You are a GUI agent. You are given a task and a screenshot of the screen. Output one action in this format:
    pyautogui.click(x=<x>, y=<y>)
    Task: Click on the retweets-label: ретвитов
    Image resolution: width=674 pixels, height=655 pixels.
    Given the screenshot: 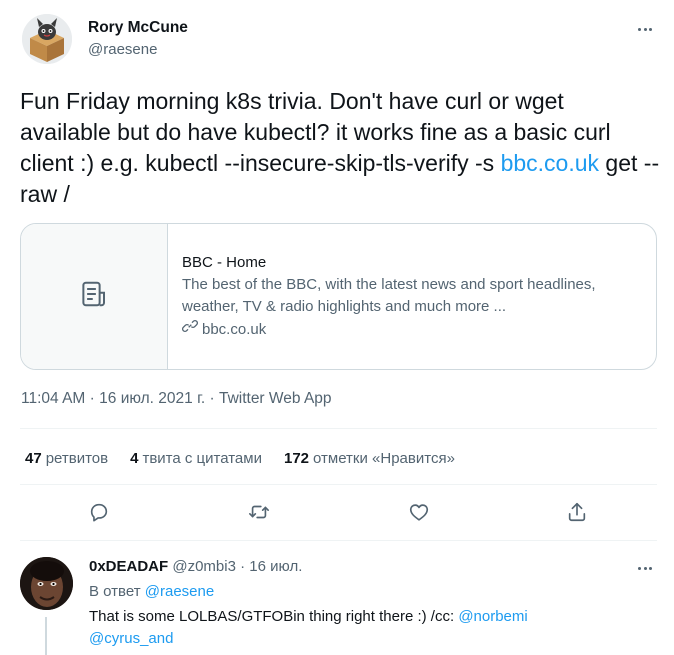 What is the action you would take?
    pyautogui.click(x=77, y=458)
    